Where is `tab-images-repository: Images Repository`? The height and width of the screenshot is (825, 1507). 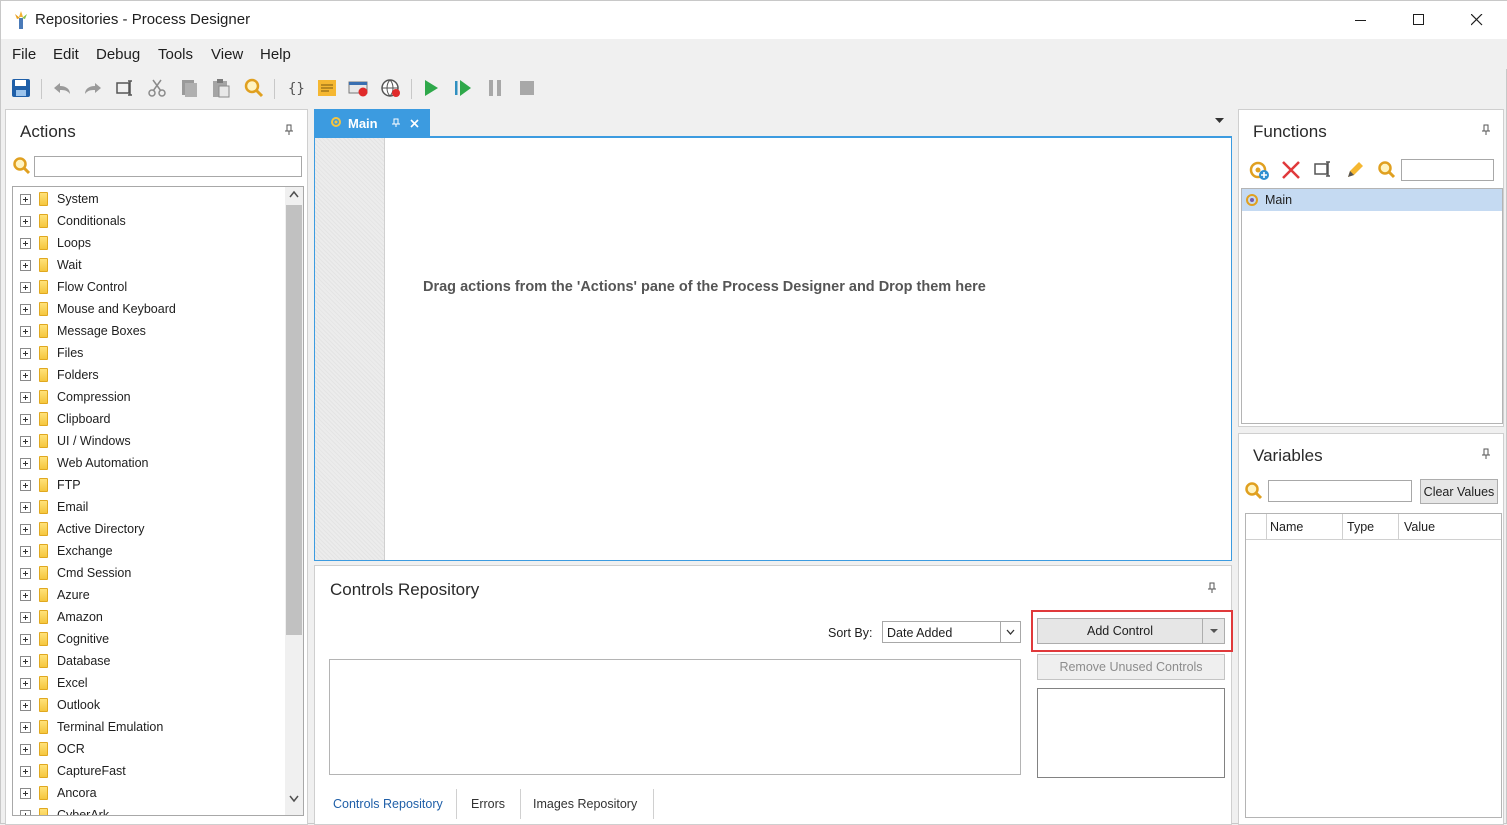
tab-images-repository: Images Repository is located at coordinates (585, 804).